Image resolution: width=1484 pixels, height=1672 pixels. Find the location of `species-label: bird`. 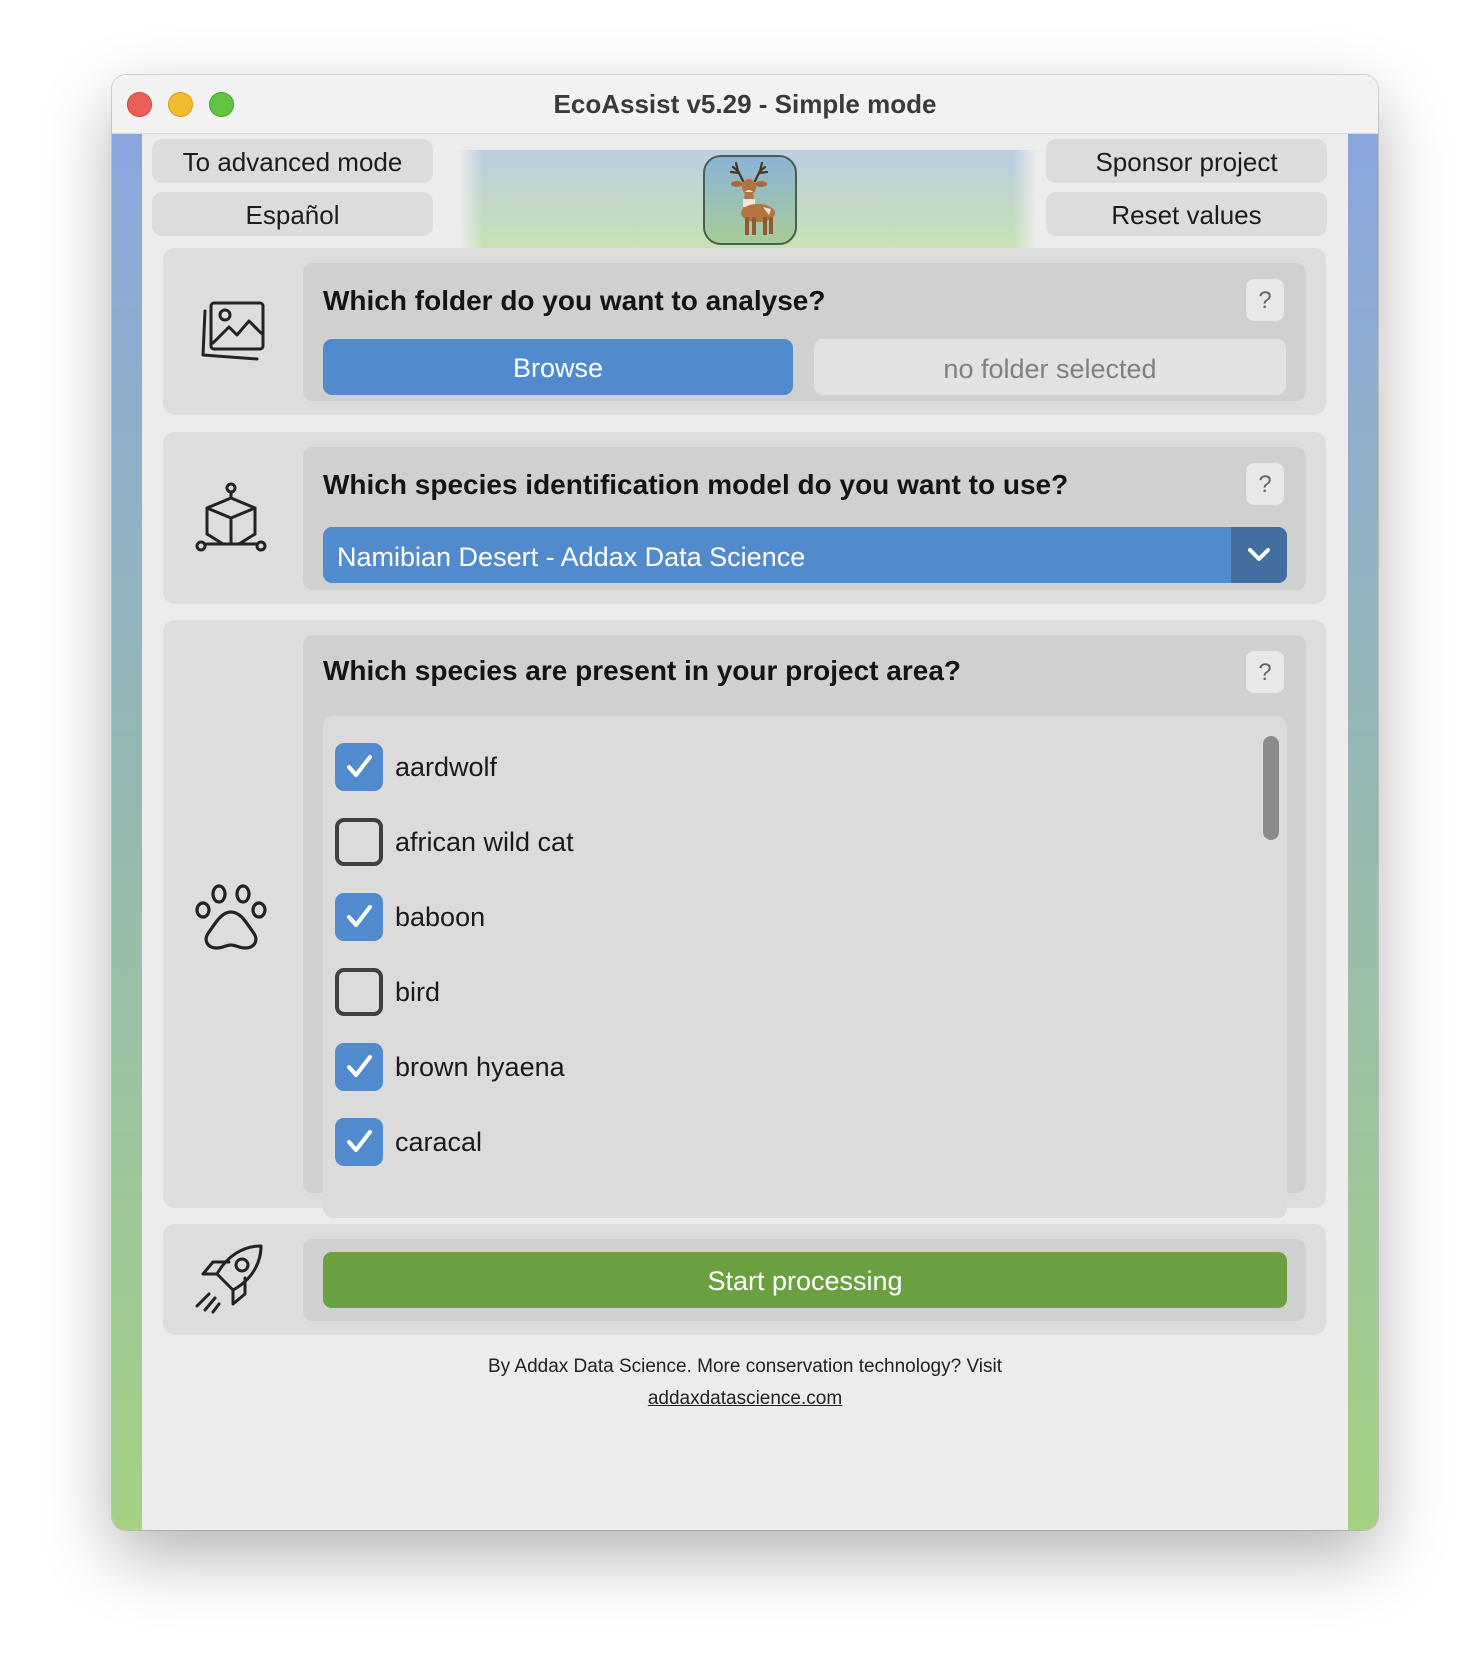

species-label: bird is located at coordinates (418, 992).